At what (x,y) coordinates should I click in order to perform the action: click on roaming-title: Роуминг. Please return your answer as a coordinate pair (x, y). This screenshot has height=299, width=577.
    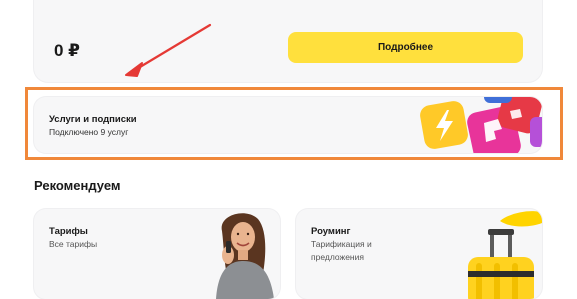
    Looking at the image, I should click on (331, 231).